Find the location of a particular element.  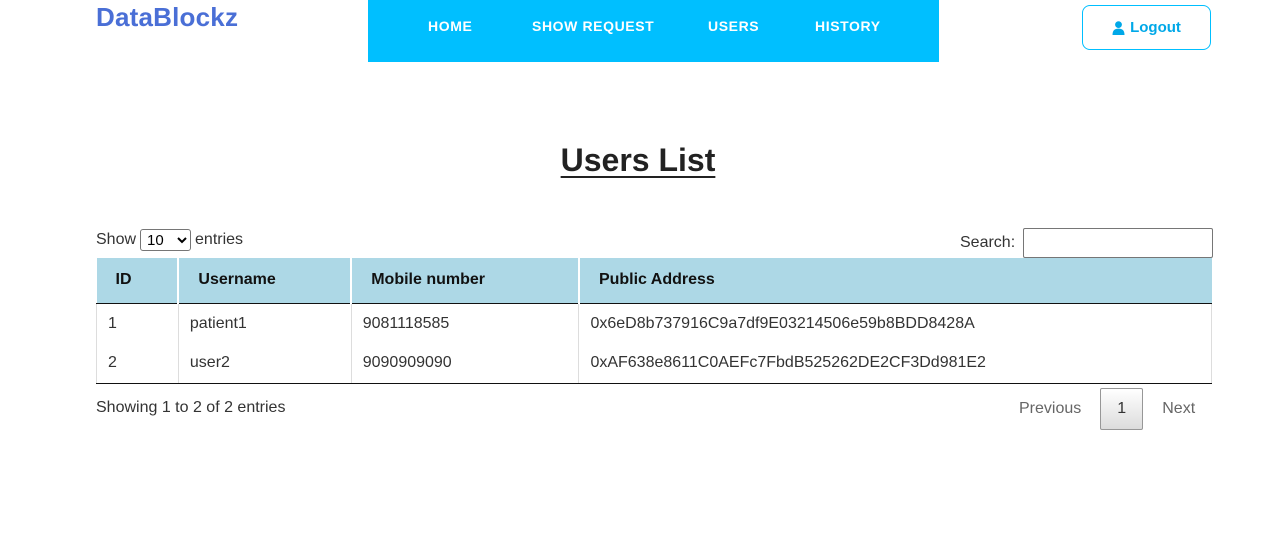

cell-mobile: 9090909090 is located at coordinates (465, 363).